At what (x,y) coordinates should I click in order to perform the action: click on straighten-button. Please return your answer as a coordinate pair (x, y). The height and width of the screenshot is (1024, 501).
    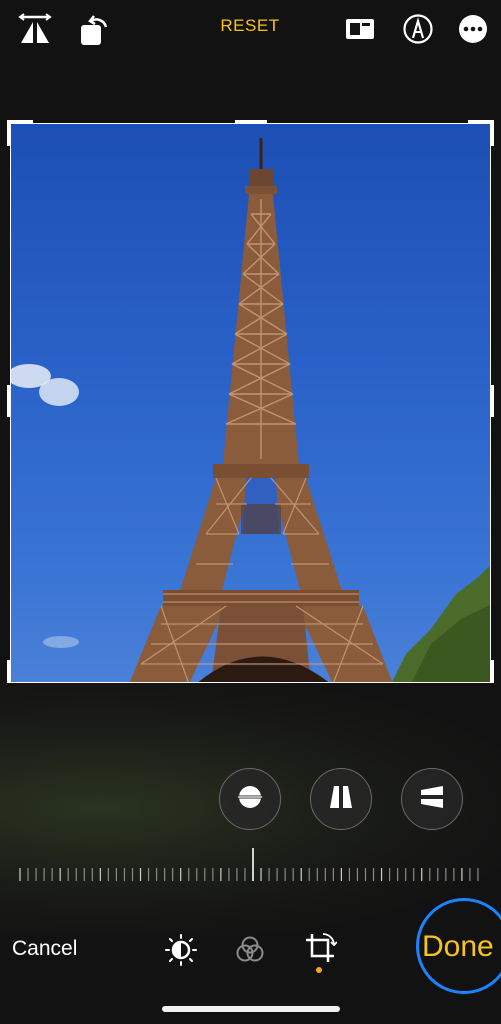
    Looking at the image, I should click on (250, 799).